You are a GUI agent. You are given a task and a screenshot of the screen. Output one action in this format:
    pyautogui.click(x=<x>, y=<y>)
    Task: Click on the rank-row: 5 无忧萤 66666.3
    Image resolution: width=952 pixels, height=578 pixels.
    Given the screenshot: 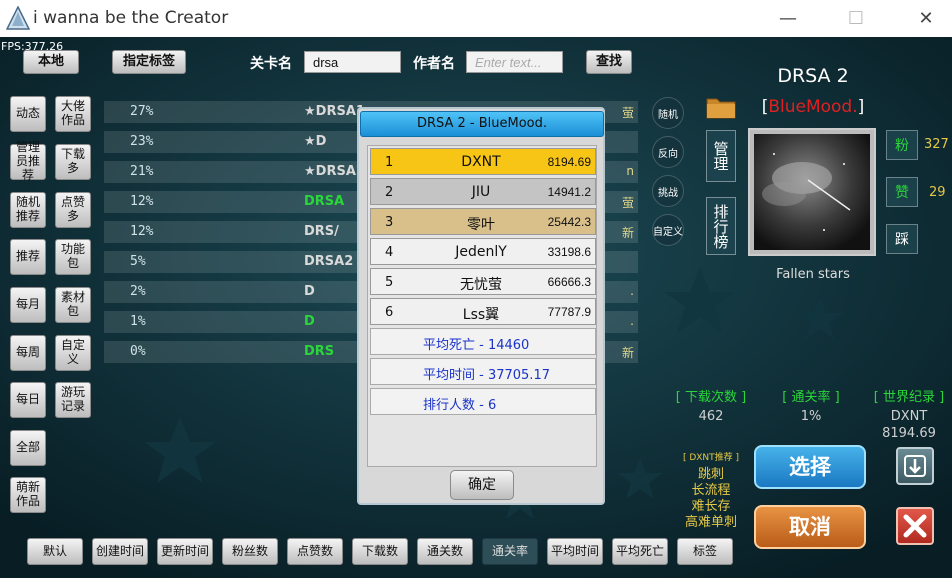 What is the action you would take?
    pyautogui.click(x=483, y=281)
    